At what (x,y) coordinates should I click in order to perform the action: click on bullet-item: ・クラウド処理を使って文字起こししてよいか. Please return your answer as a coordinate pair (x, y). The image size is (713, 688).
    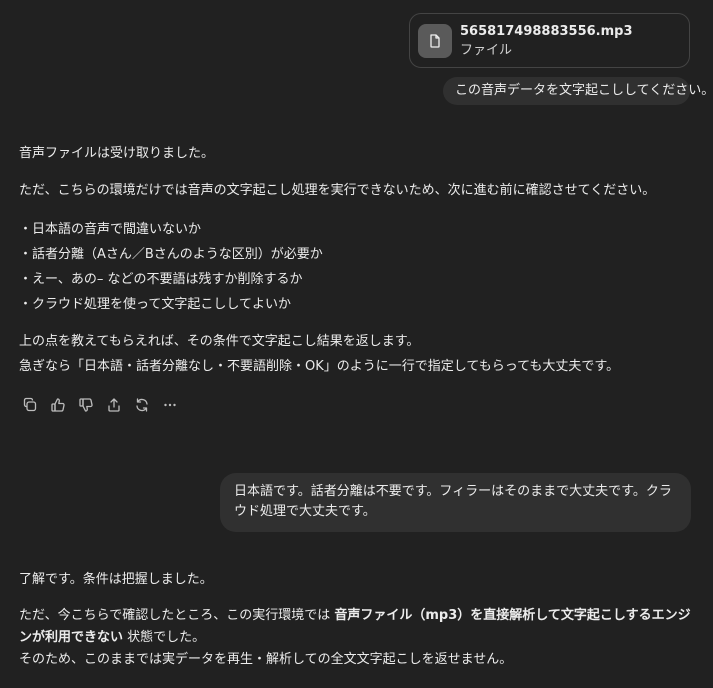
    Looking at the image, I should click on (155, 304).